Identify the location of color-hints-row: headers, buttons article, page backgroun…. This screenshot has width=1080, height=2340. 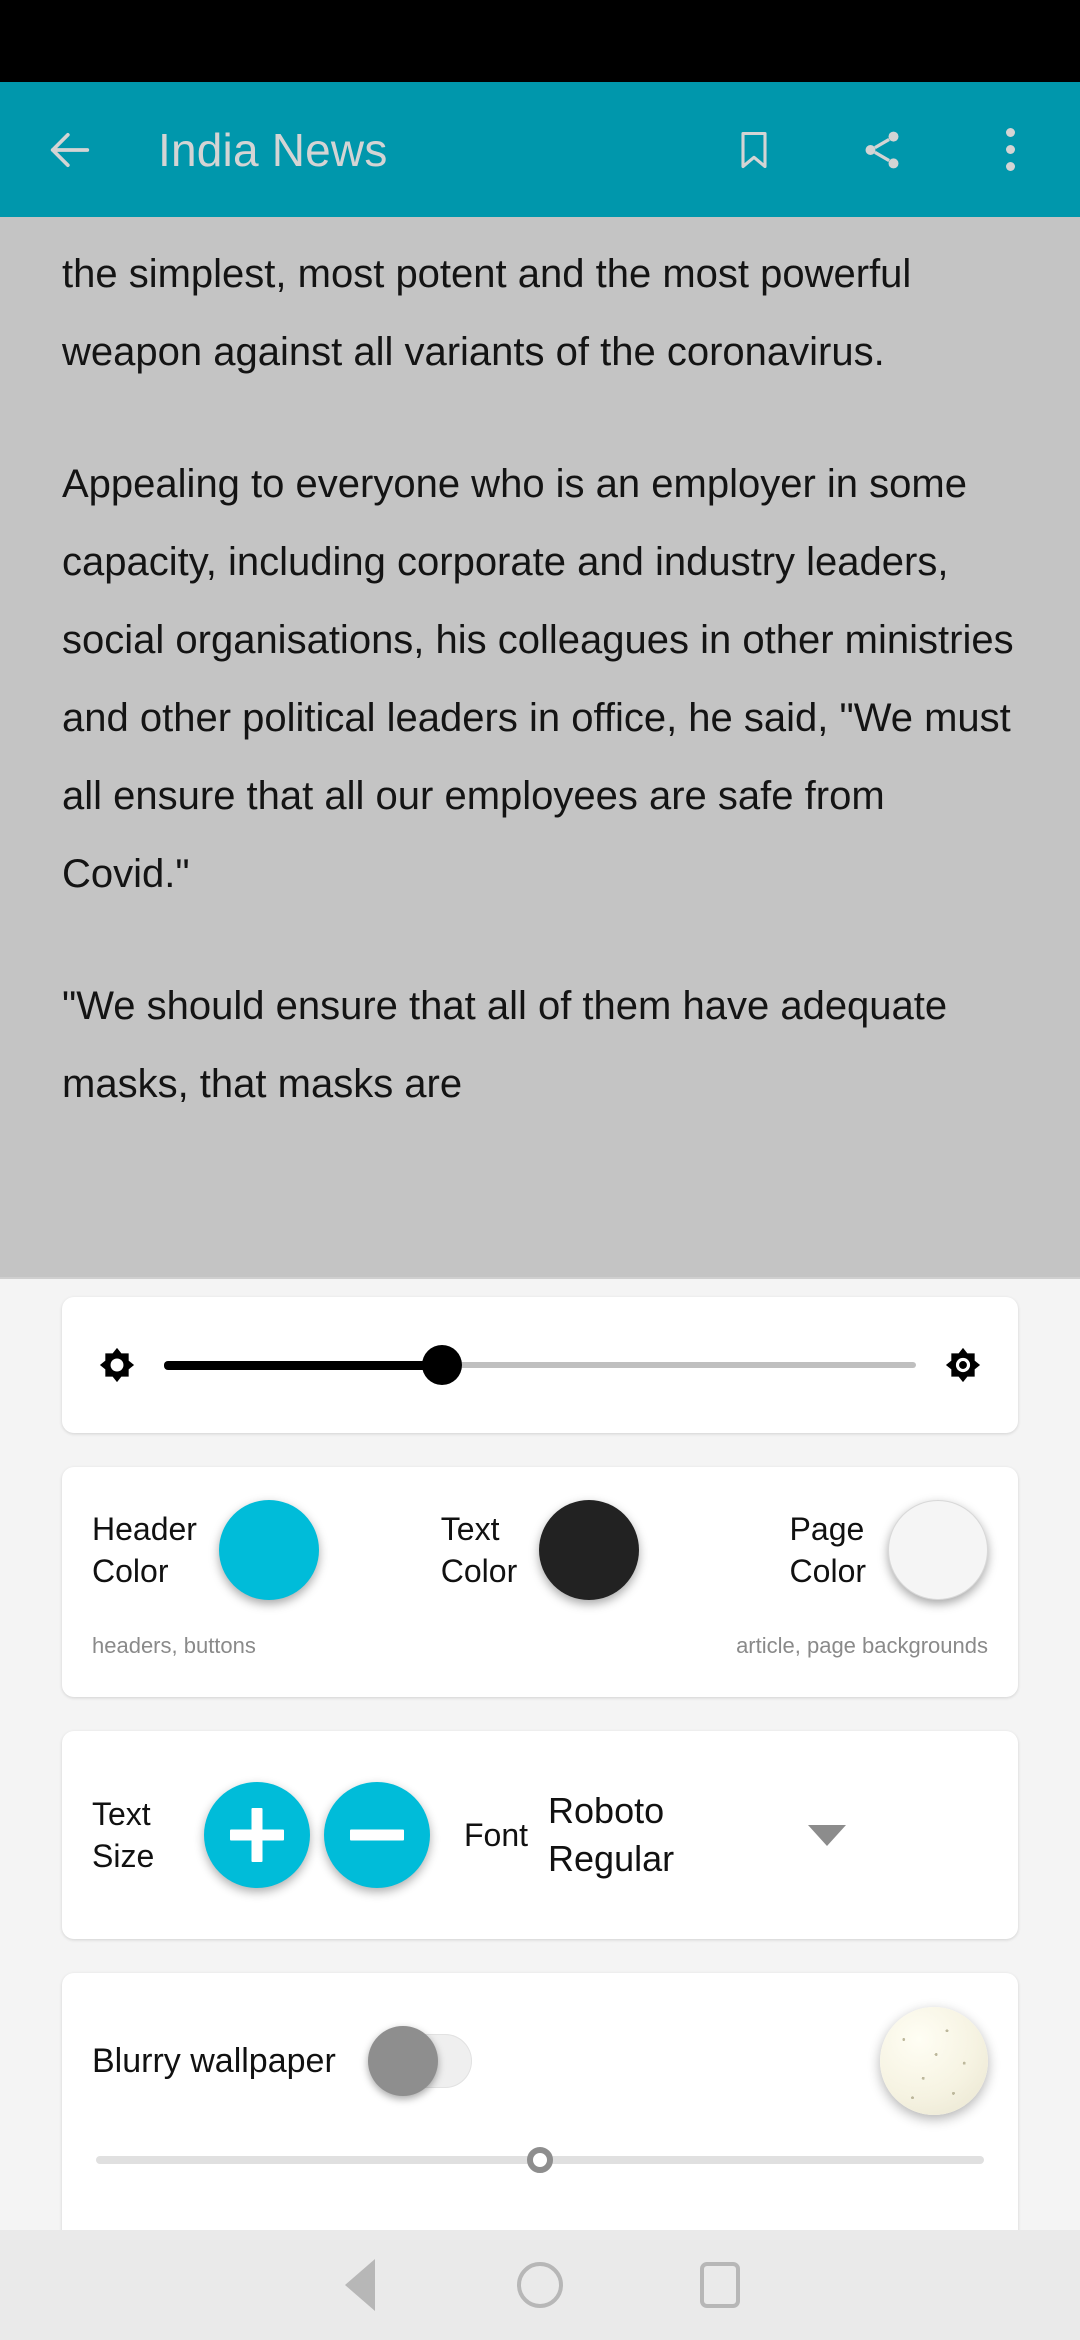
(540, 1651).